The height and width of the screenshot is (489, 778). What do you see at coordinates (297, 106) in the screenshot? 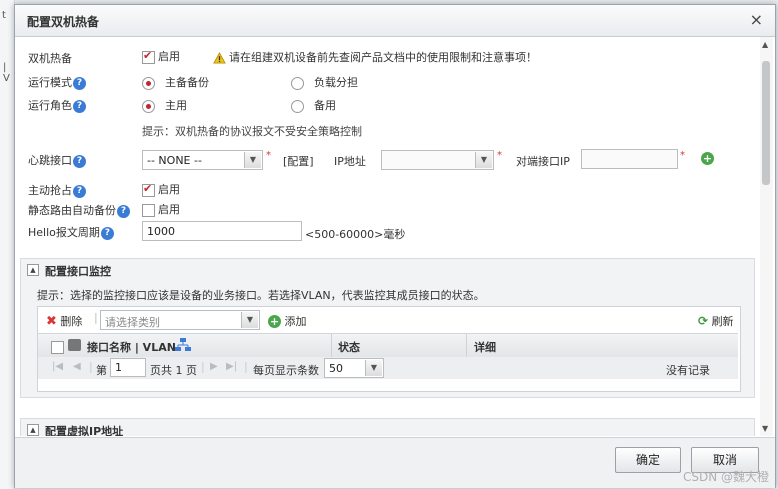
I see `run-role-radio-backup` at bounding box center [297, 106].